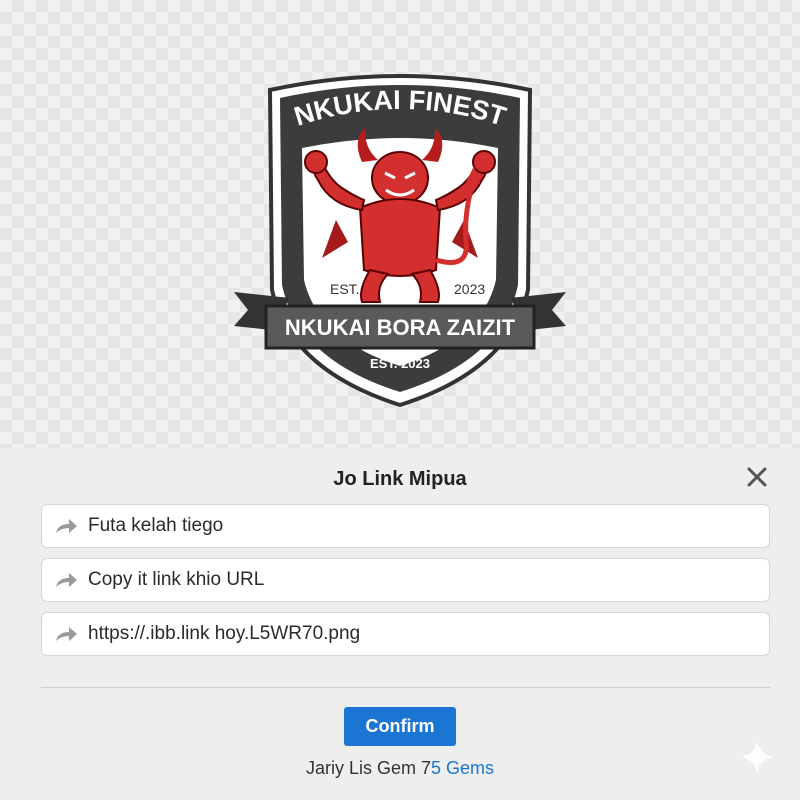 The height and width of the screenshot is (800, 800). Describe the element at coordinates (345, 289) in the screenshot. I see `crest-est-label: EST.` at that location.